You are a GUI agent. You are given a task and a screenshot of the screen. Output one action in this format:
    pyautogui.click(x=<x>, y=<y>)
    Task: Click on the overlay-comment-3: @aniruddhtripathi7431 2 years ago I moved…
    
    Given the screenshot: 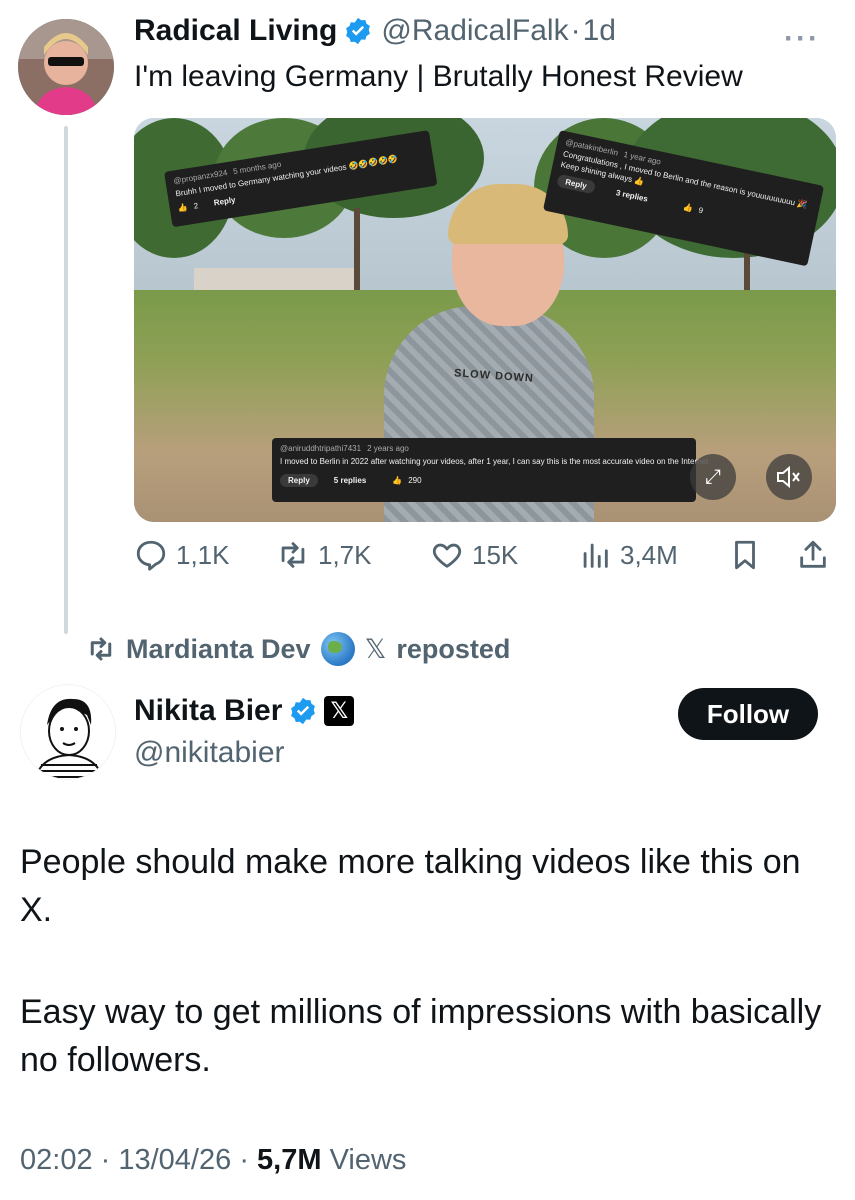 What is the action you would take?
    pyautogui.click(x=490, y=470)
    